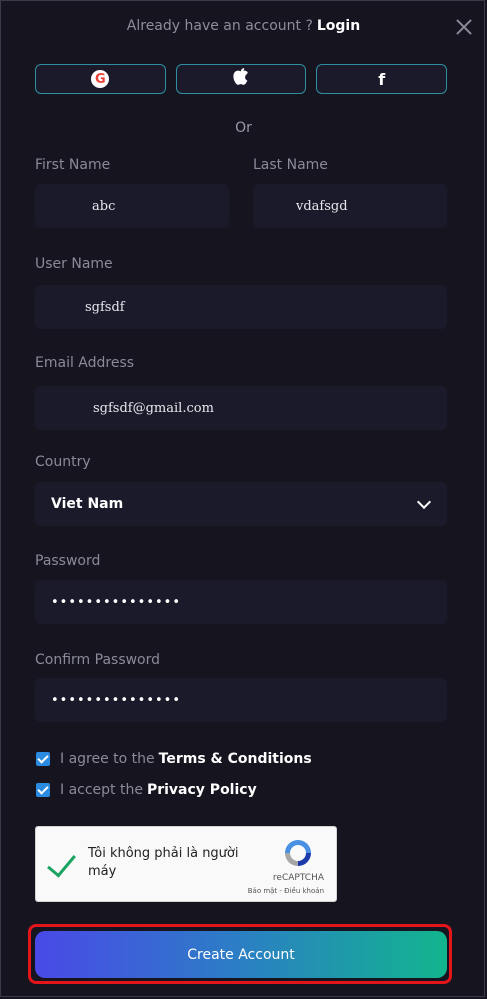  Describe the element at coordinates (241, 408) in the screenshot. I see `email-field: sgfsdf@gmail.com` at that location.